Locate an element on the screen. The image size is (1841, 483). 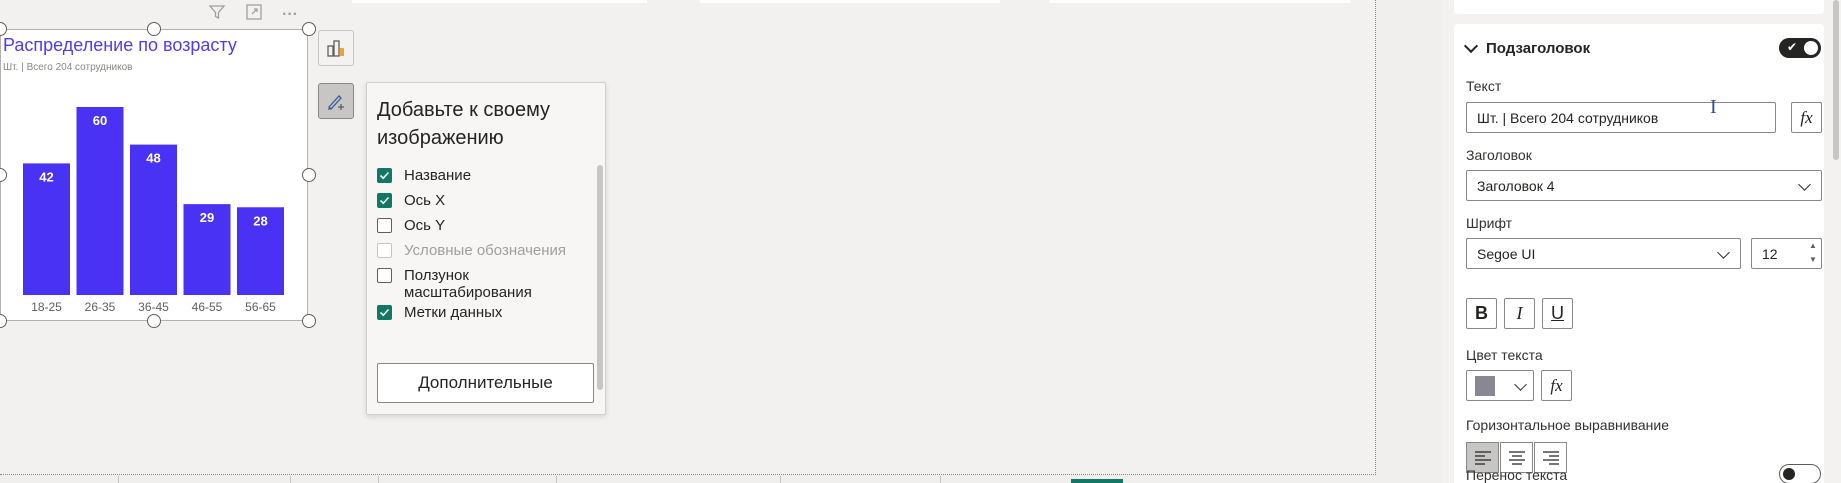
text-fx-button: fx is located at coordinates (1806, 117).